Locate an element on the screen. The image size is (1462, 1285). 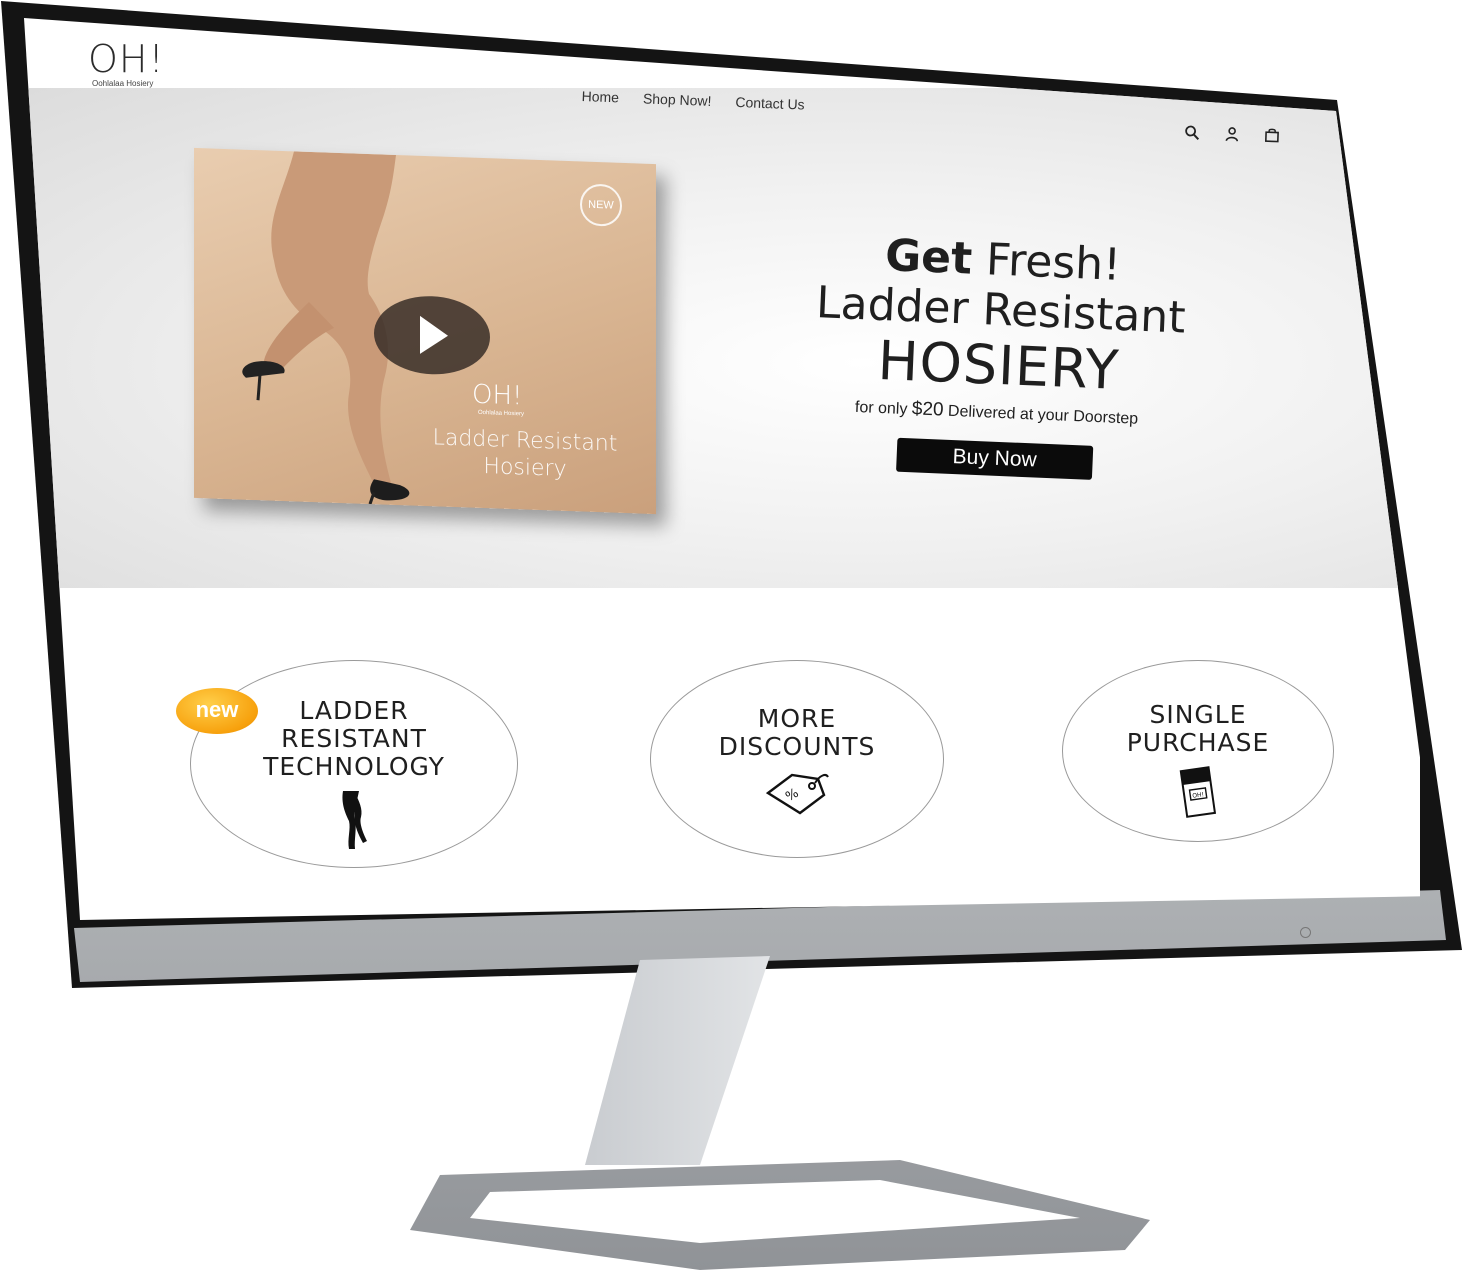
feature-title-line3: TECHNOLOGY is located at coordinates (354, 766).